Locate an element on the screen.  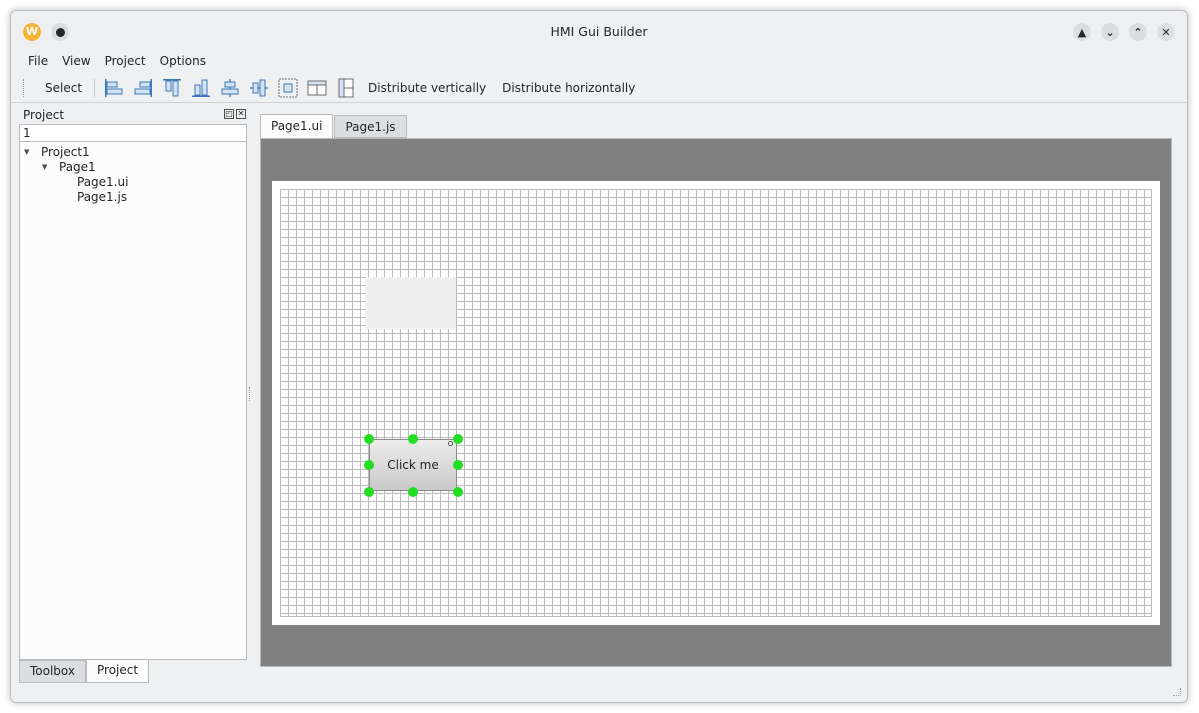
align-right-icon is located at coordinates (143, 88).